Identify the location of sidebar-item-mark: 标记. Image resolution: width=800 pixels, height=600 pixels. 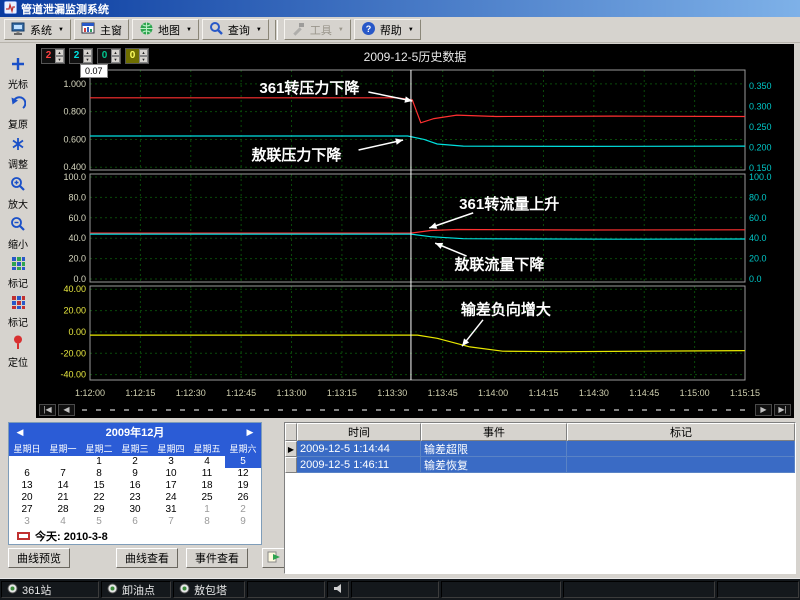
(18, 273).